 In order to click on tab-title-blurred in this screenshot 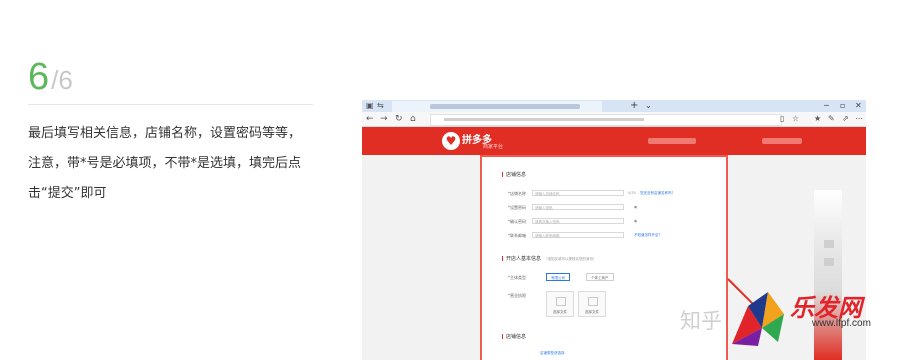, I will do `click(505, 106)`.